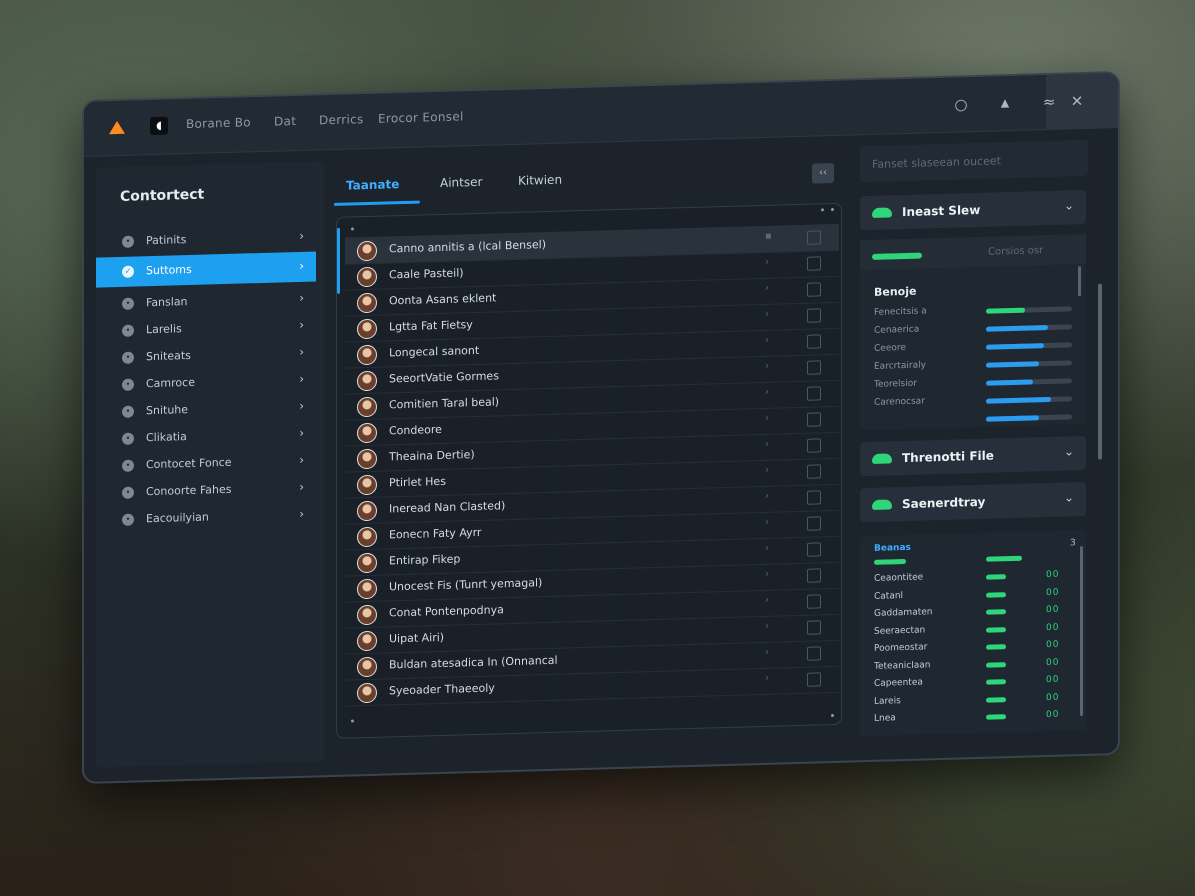  Describe the element at coordinates (974, 578) in the screenshot. I see `status-row: Ceaontitee 00` at that location.